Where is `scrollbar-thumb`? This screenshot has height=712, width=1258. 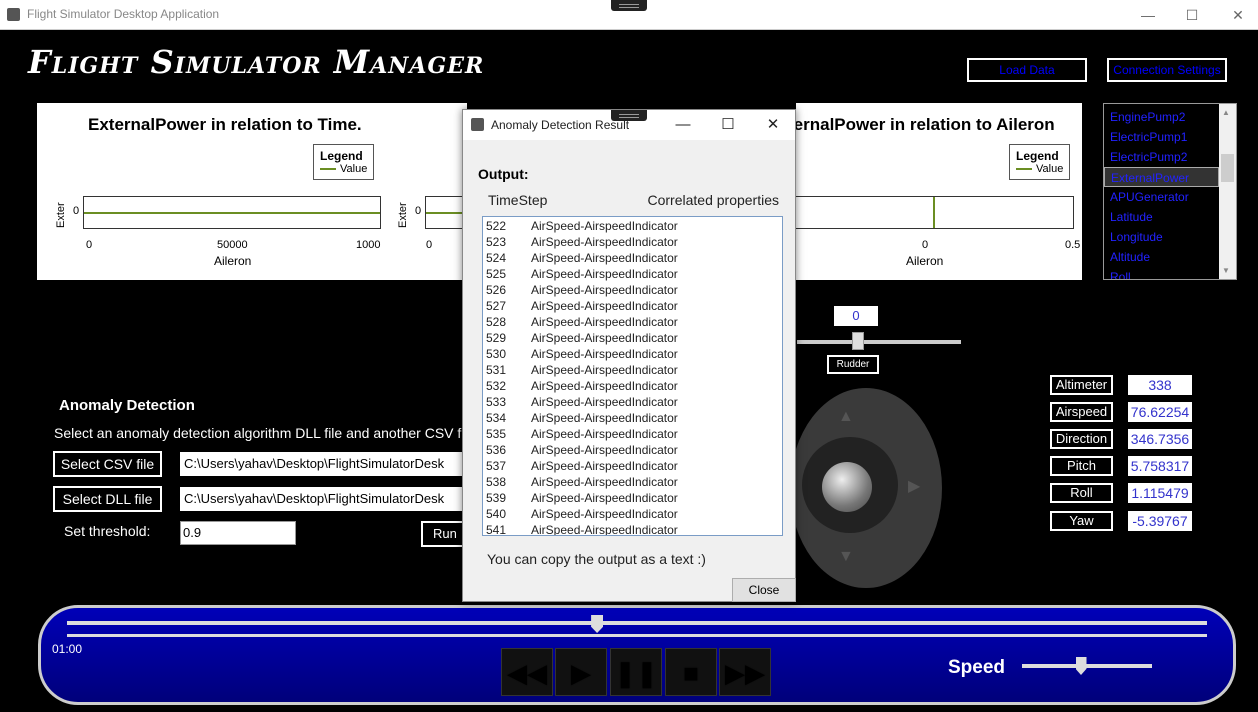
scrollbar-thumb is located at coordinates (1227, 168).